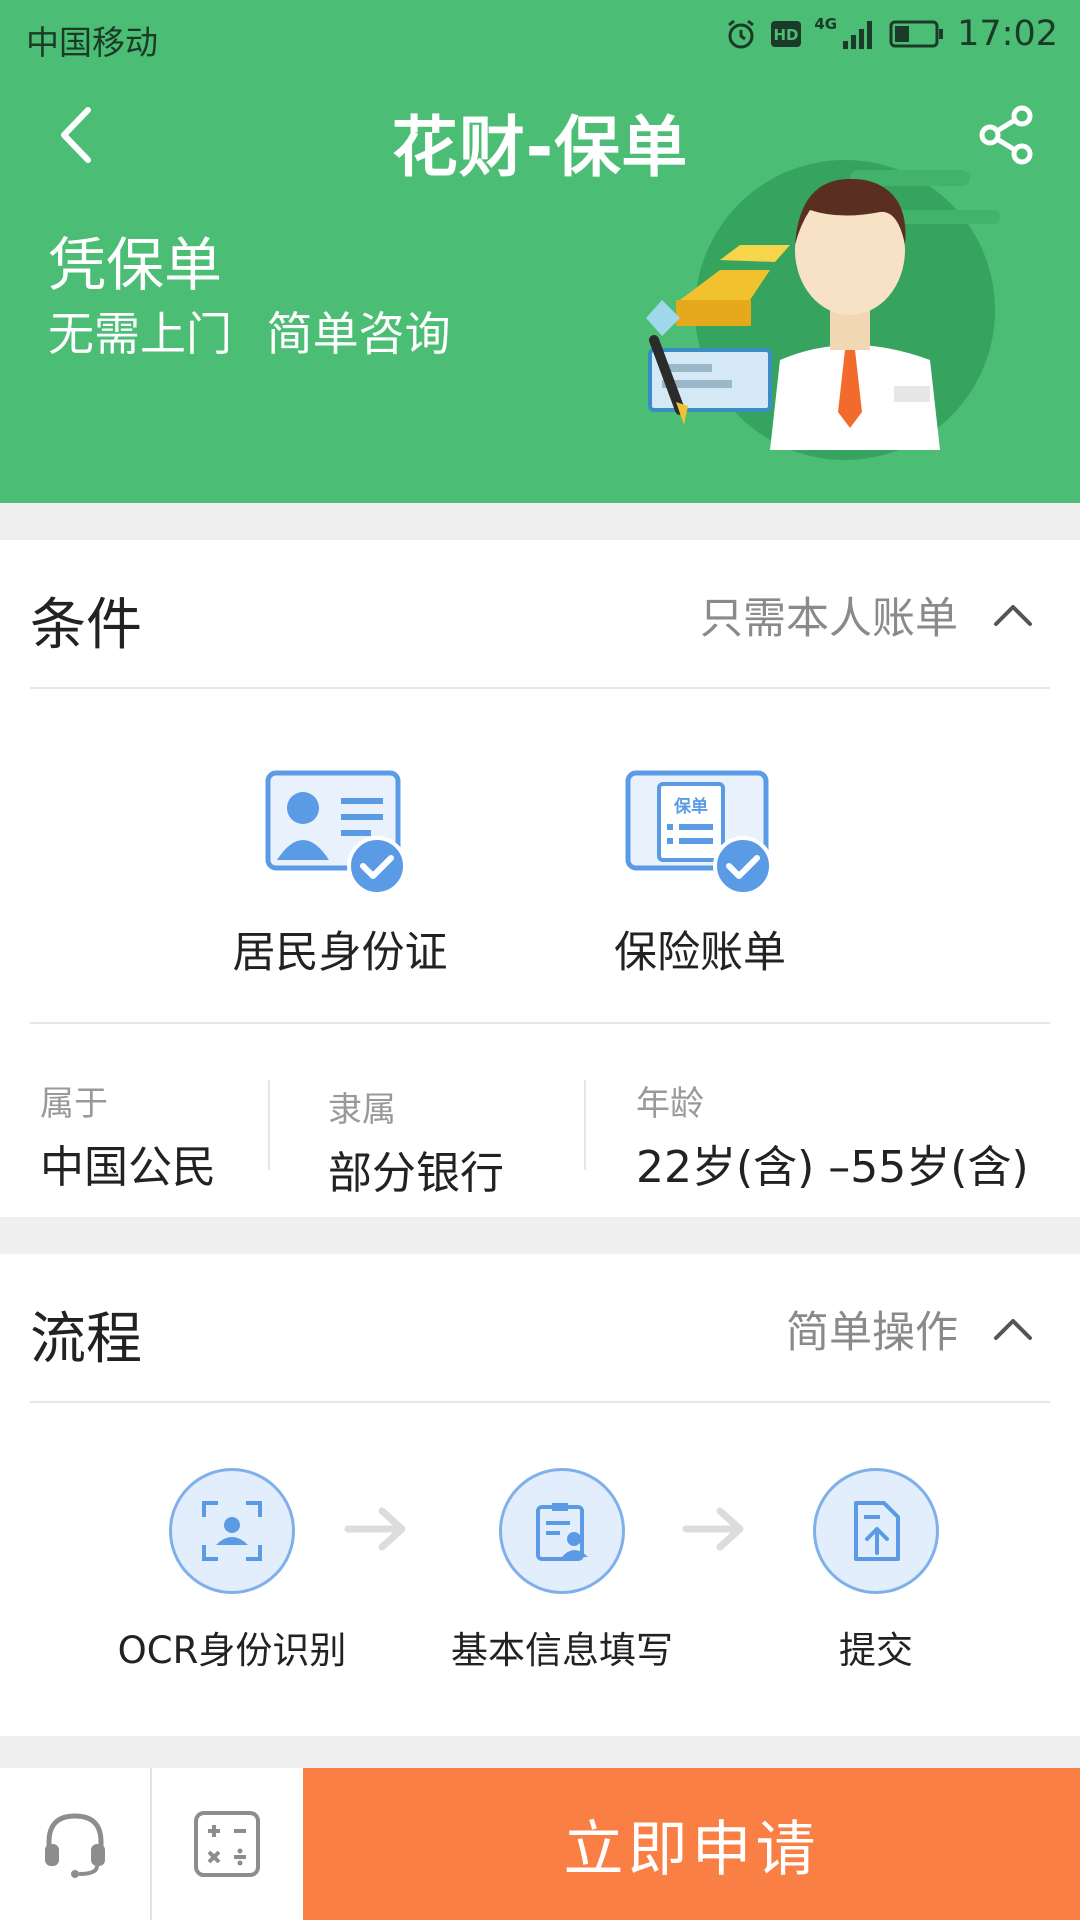 The width and height of the screenshot is (1080, 1920). What do you see at coordinates (540, 614) in the screenshot?
I see `conditions-header: 条件 只需本人账单` at bounding box center [540, 614].